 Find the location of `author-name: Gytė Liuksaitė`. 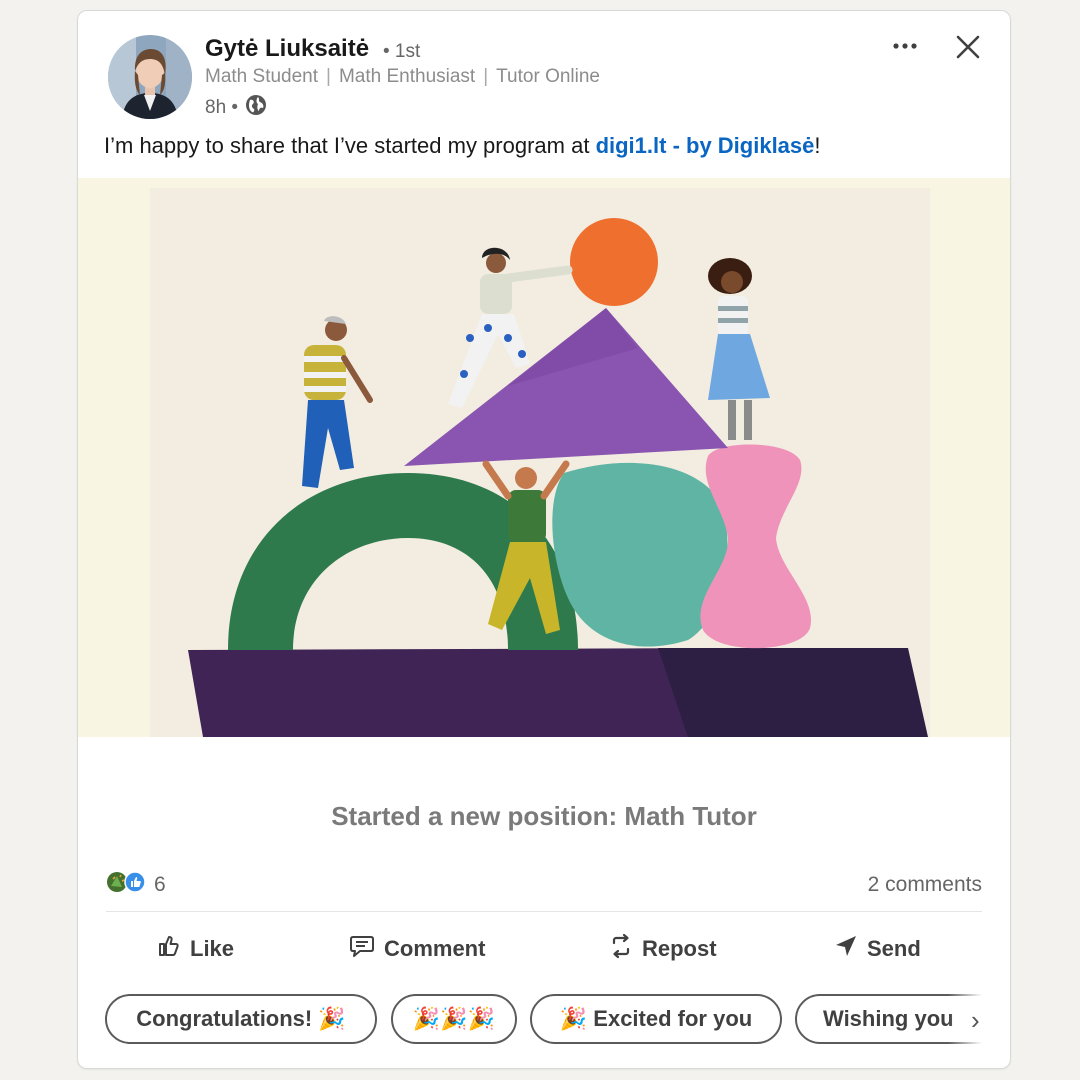

author-name: Gytė Liuksaitė is located at coordinates (287, 49).